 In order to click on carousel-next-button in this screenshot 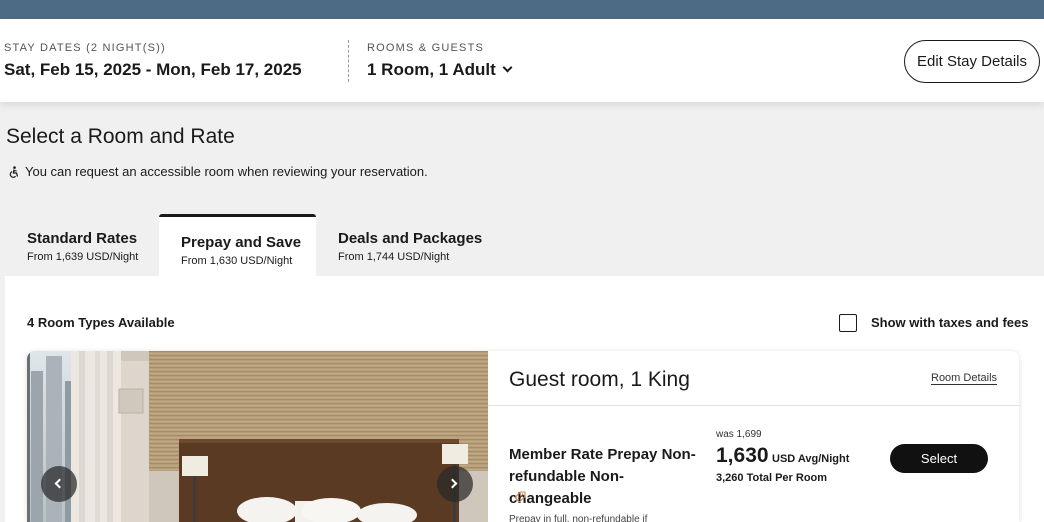, I will do `click(455, 484)`.